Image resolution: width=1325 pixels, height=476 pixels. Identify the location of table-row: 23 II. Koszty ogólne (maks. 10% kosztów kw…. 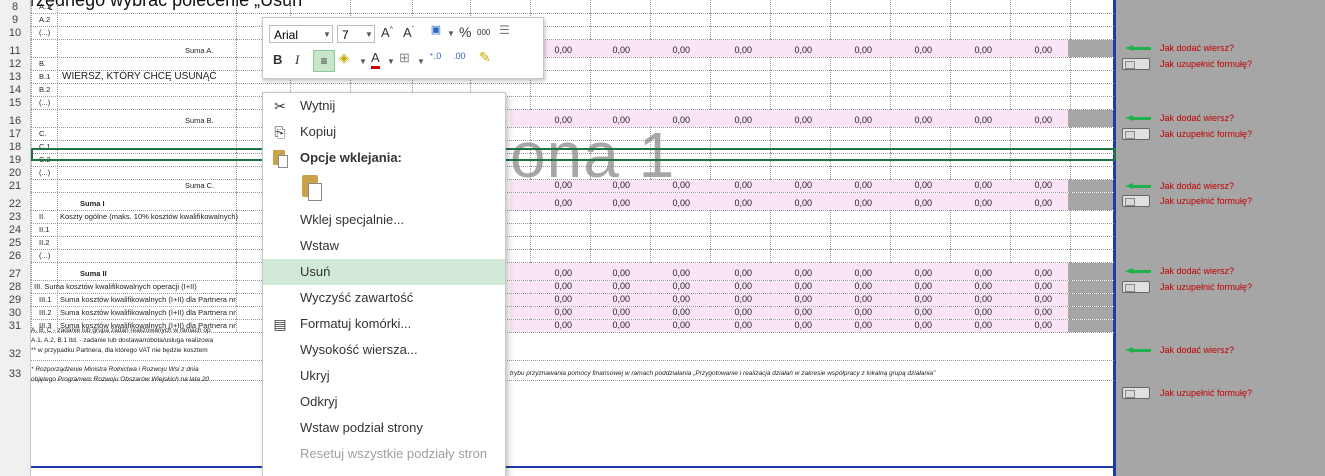
(662, 217).